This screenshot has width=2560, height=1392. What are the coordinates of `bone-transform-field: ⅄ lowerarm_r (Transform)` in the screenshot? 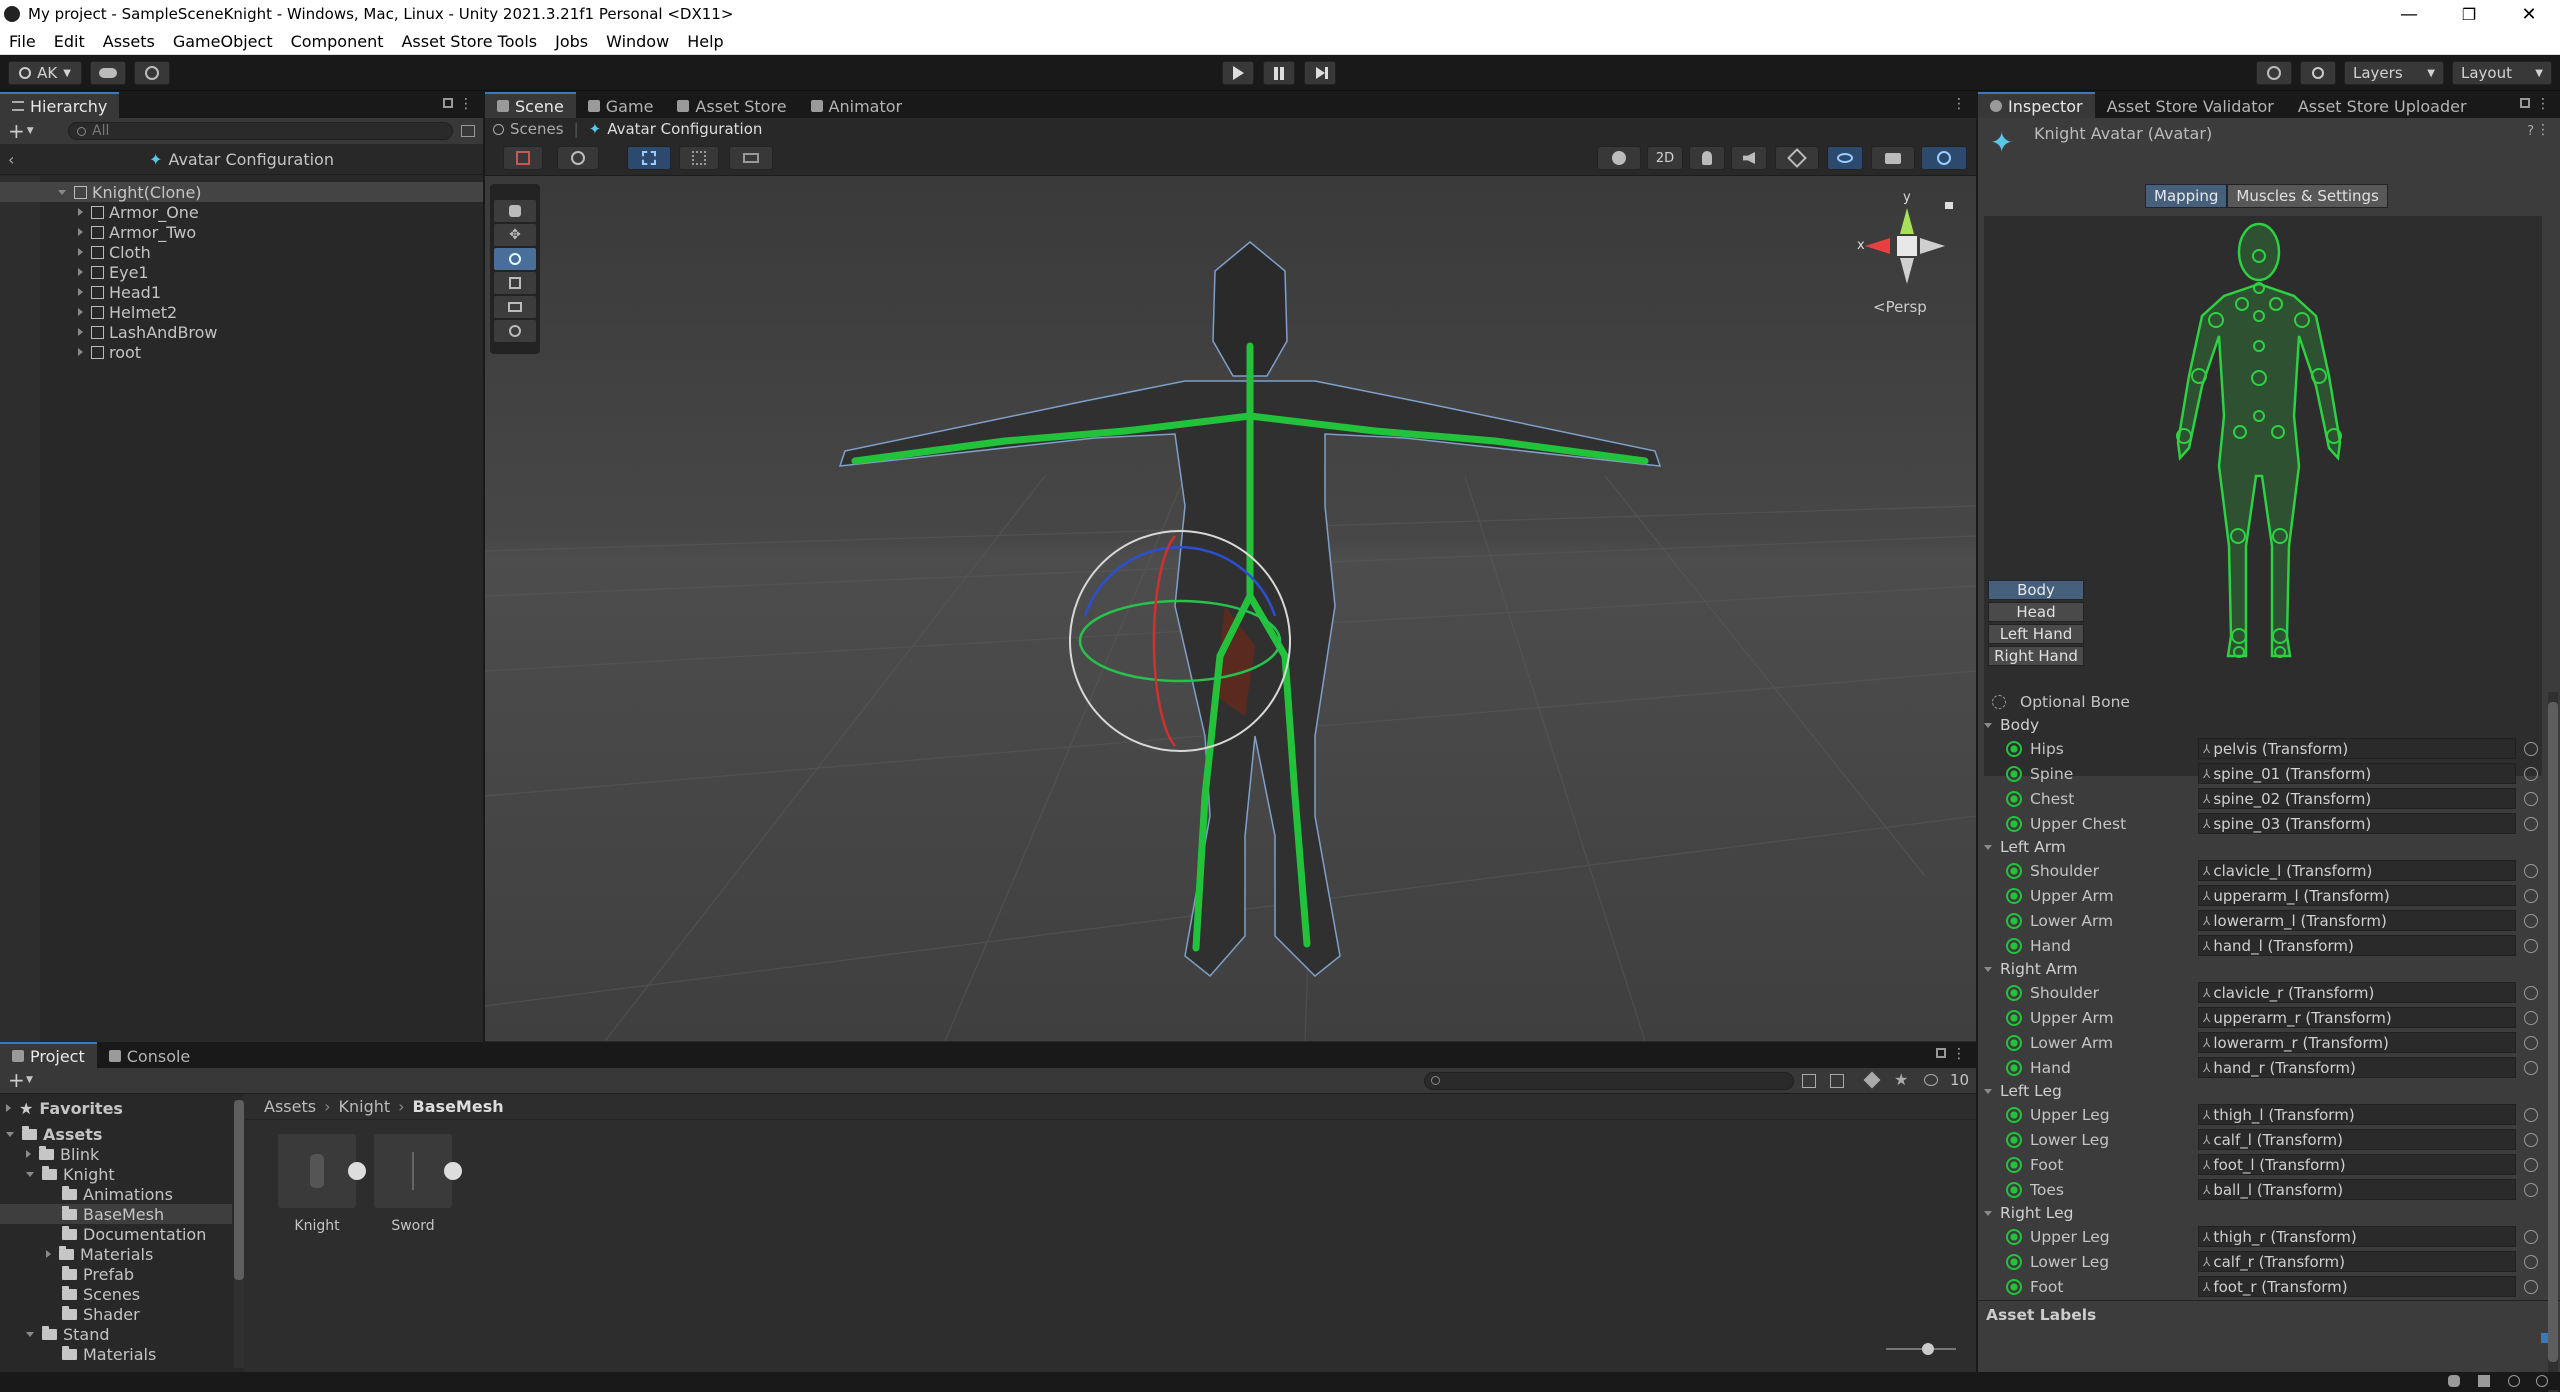 It's located at (2357, 1042).